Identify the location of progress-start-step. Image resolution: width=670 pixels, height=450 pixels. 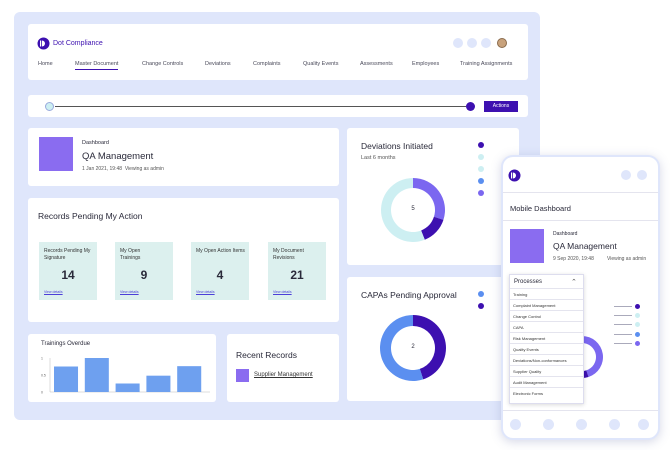
(49, 106).